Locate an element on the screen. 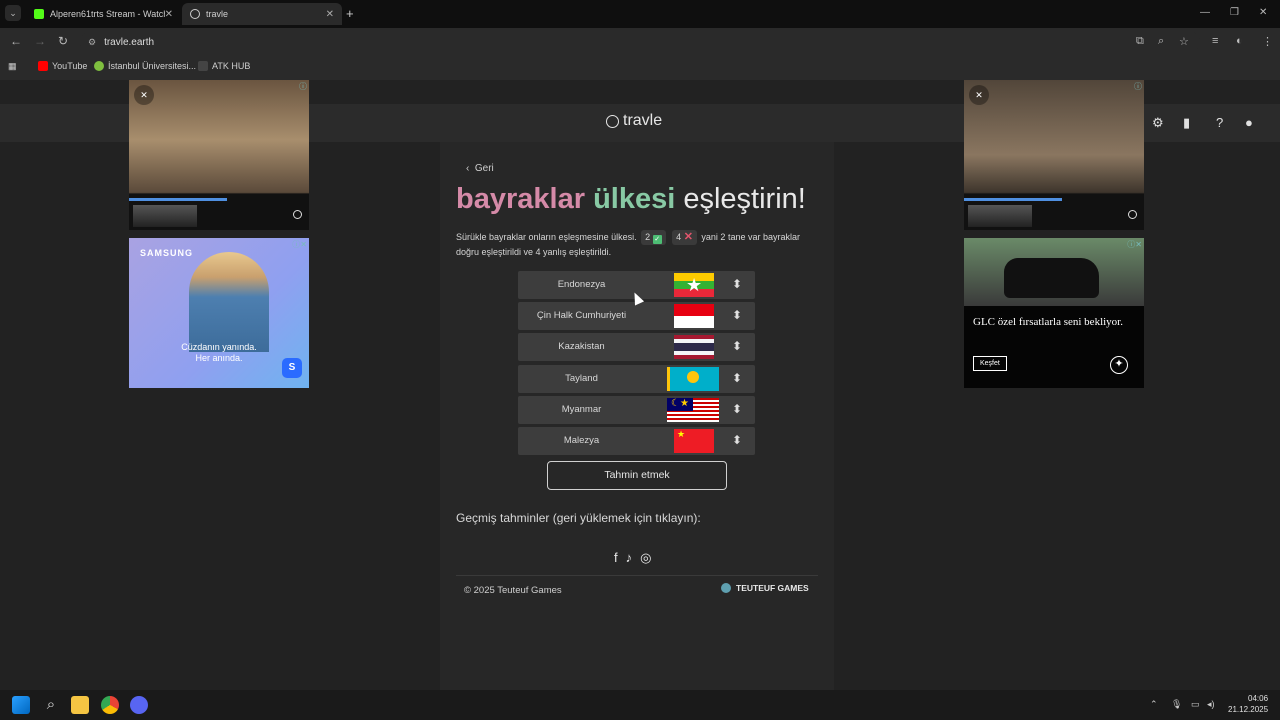  ad-video-left: ✕ ⓘ is located at coordinates (219, 155).